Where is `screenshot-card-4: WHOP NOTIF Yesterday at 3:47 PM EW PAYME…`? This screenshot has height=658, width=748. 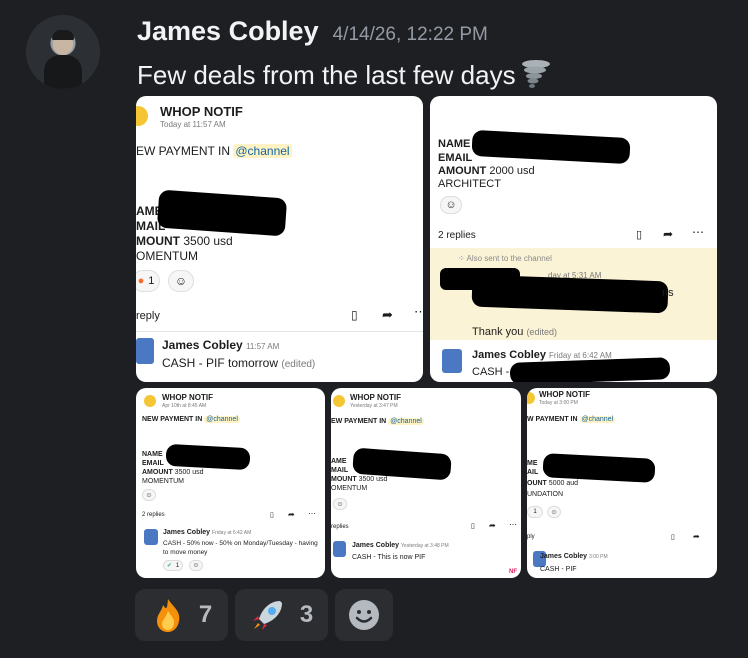 screenshot-card-4: WHOP NOTIF Yesterday at 3:47 PM EW PAYME… is located at coordinates (426, 483).